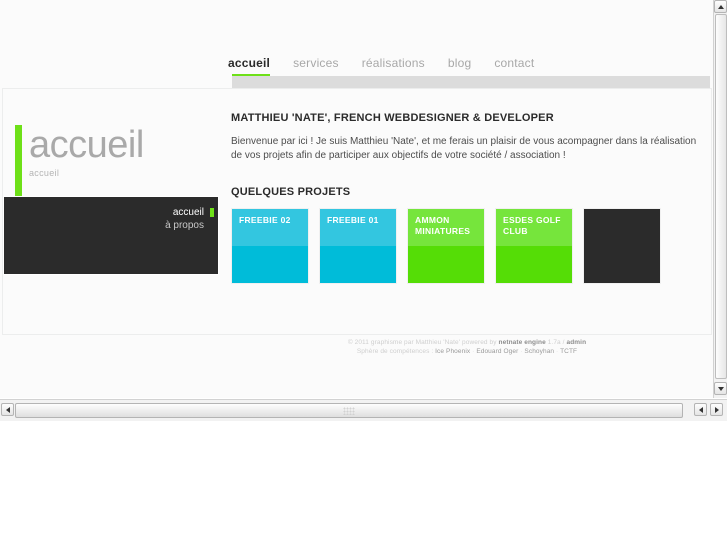 This screenshot has height=545, width=727. I want to click on scroll-down-button, so click(720, 388).